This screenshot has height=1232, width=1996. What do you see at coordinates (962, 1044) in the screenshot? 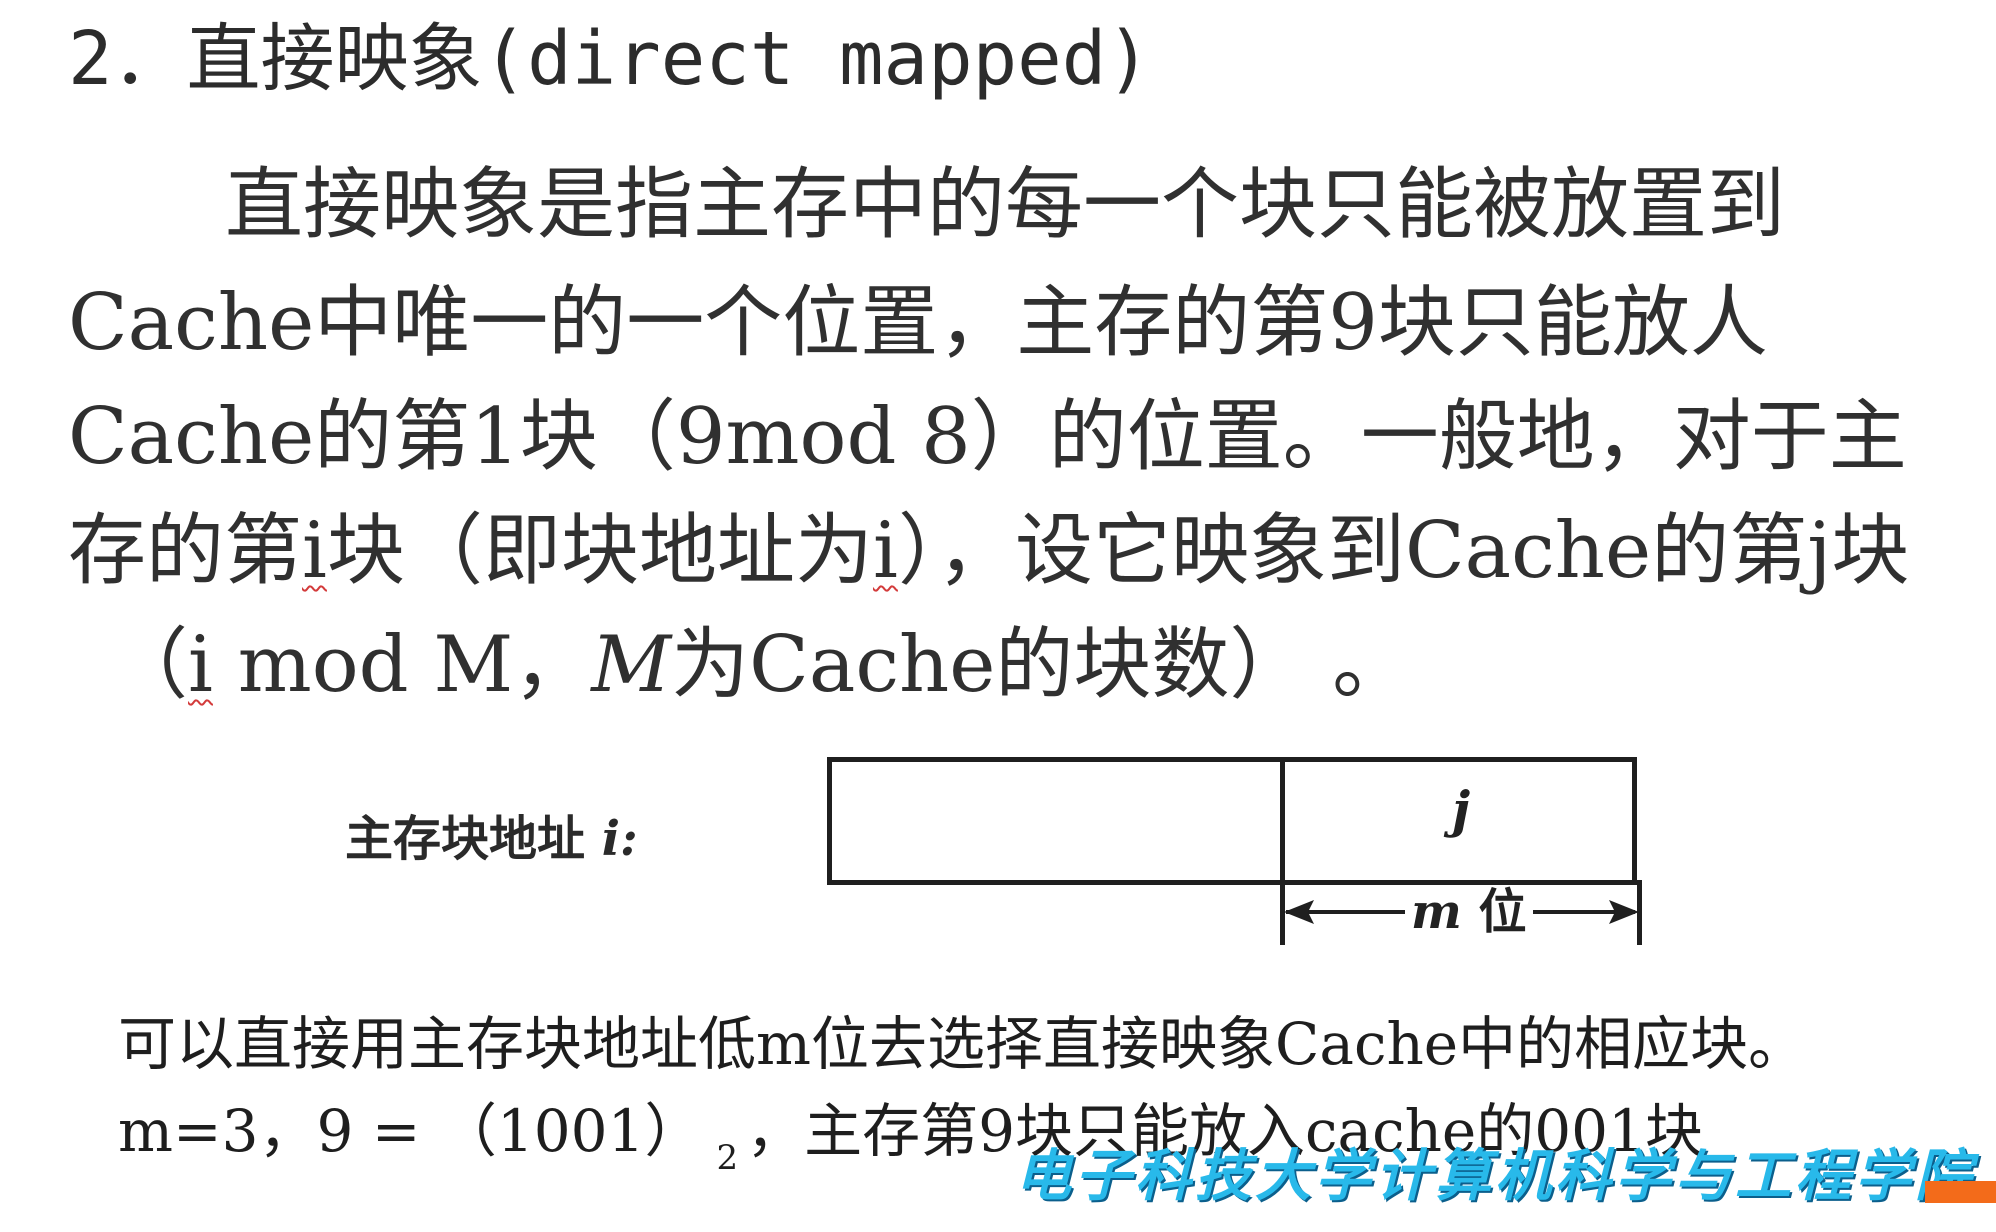
I see `note-line-1: 可以直接用主存块地址低m位去选择直接映象Cache中的相应块。` at bounding box center [962, 1044].